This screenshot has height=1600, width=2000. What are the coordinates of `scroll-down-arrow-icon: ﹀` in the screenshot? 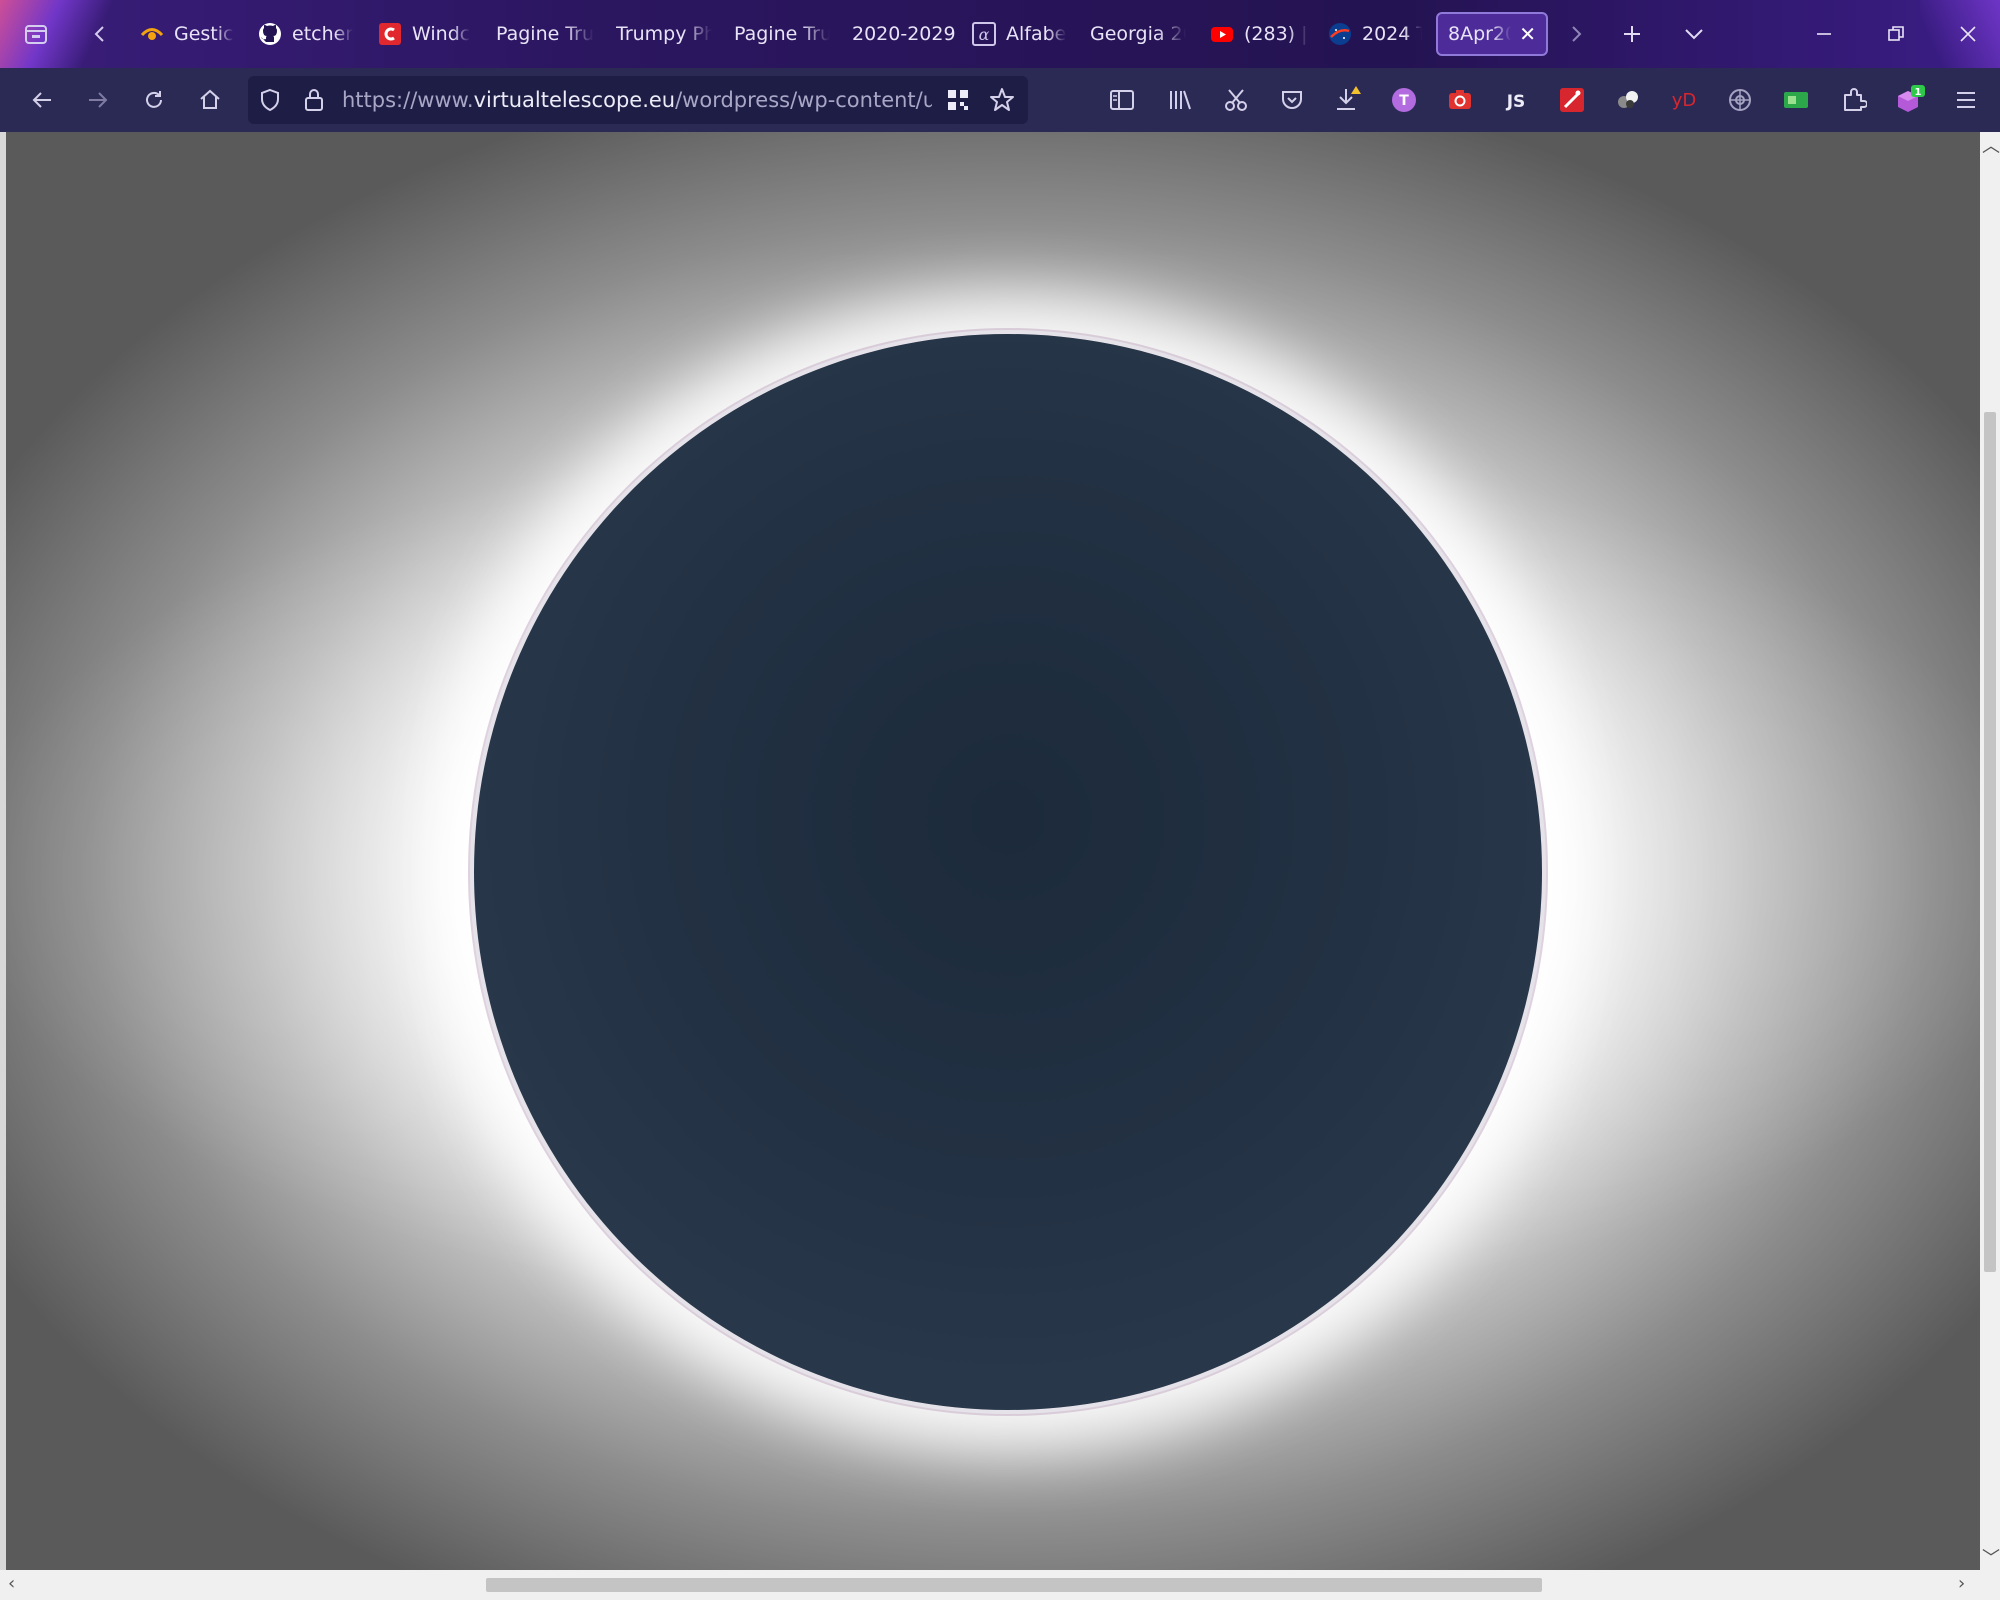 It's located at (1991, 1557).